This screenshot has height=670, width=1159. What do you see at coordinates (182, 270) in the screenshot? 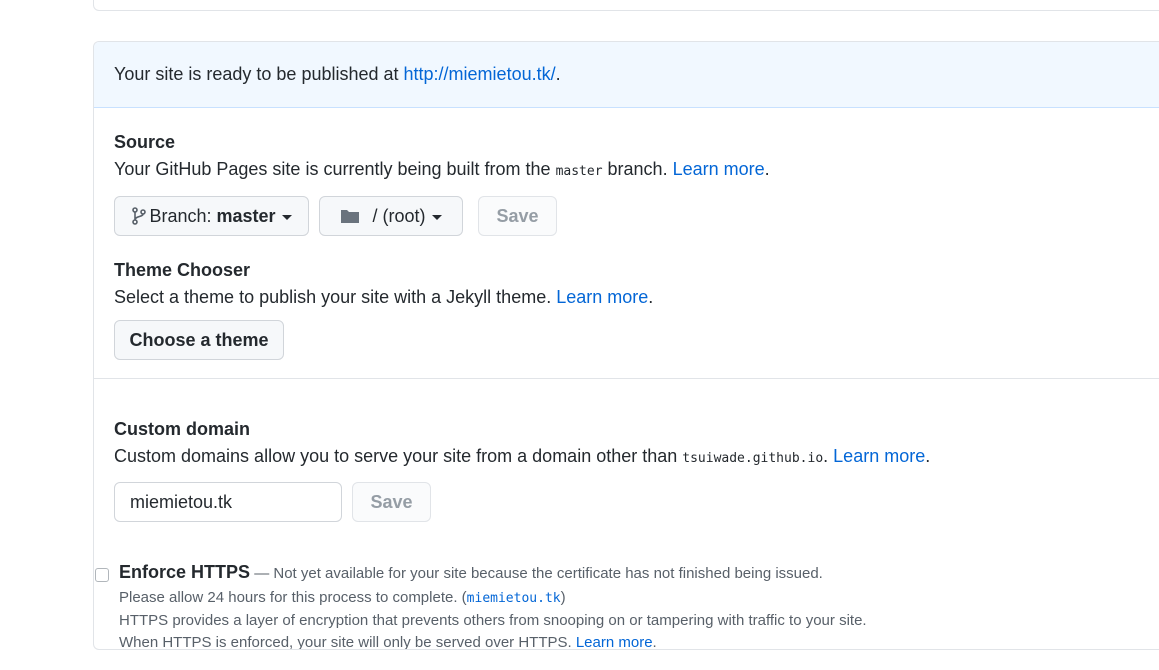
I see `theme-title: Theme Chooser` at bounding box center [182, 270].